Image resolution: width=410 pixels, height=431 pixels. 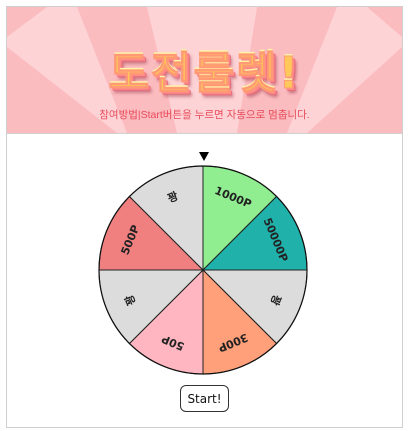 I want to click on page-title: 도전룰렛!, so click(x=204, y=74).